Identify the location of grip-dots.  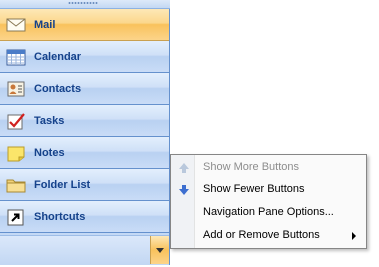
(83, 3).